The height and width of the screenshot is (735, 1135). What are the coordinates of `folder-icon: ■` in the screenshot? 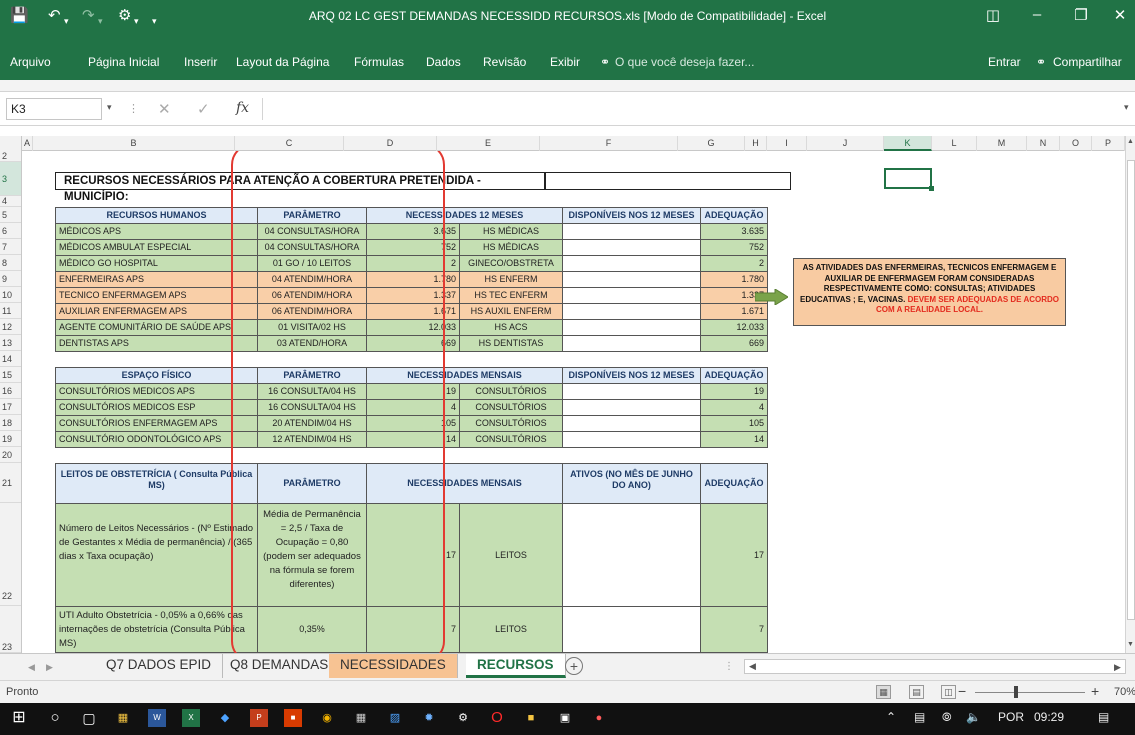 It's located at (531, 718).